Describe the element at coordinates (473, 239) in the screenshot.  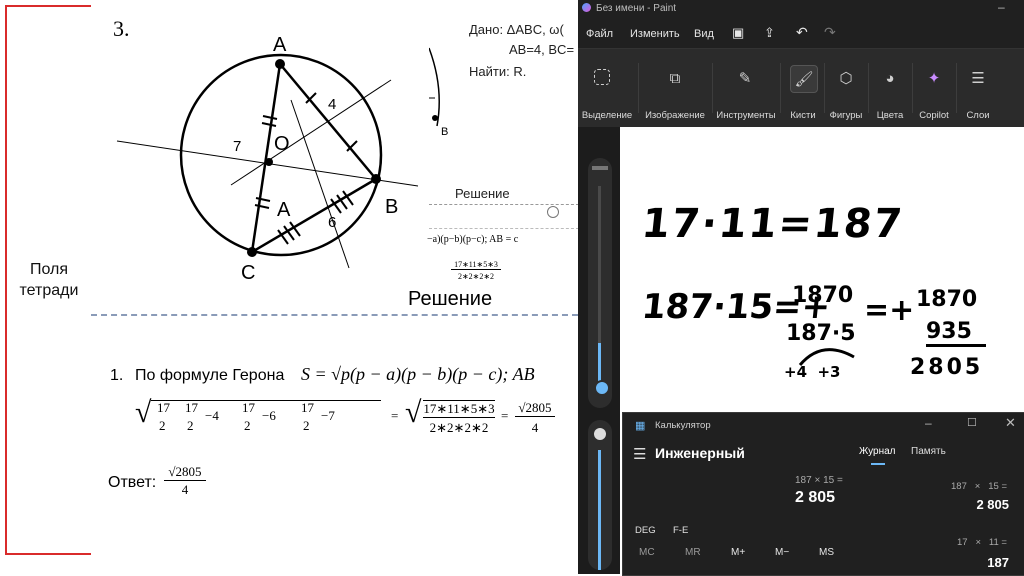
I see `small-formula: −a)(p−b)(p−c); AB = c` at that location.